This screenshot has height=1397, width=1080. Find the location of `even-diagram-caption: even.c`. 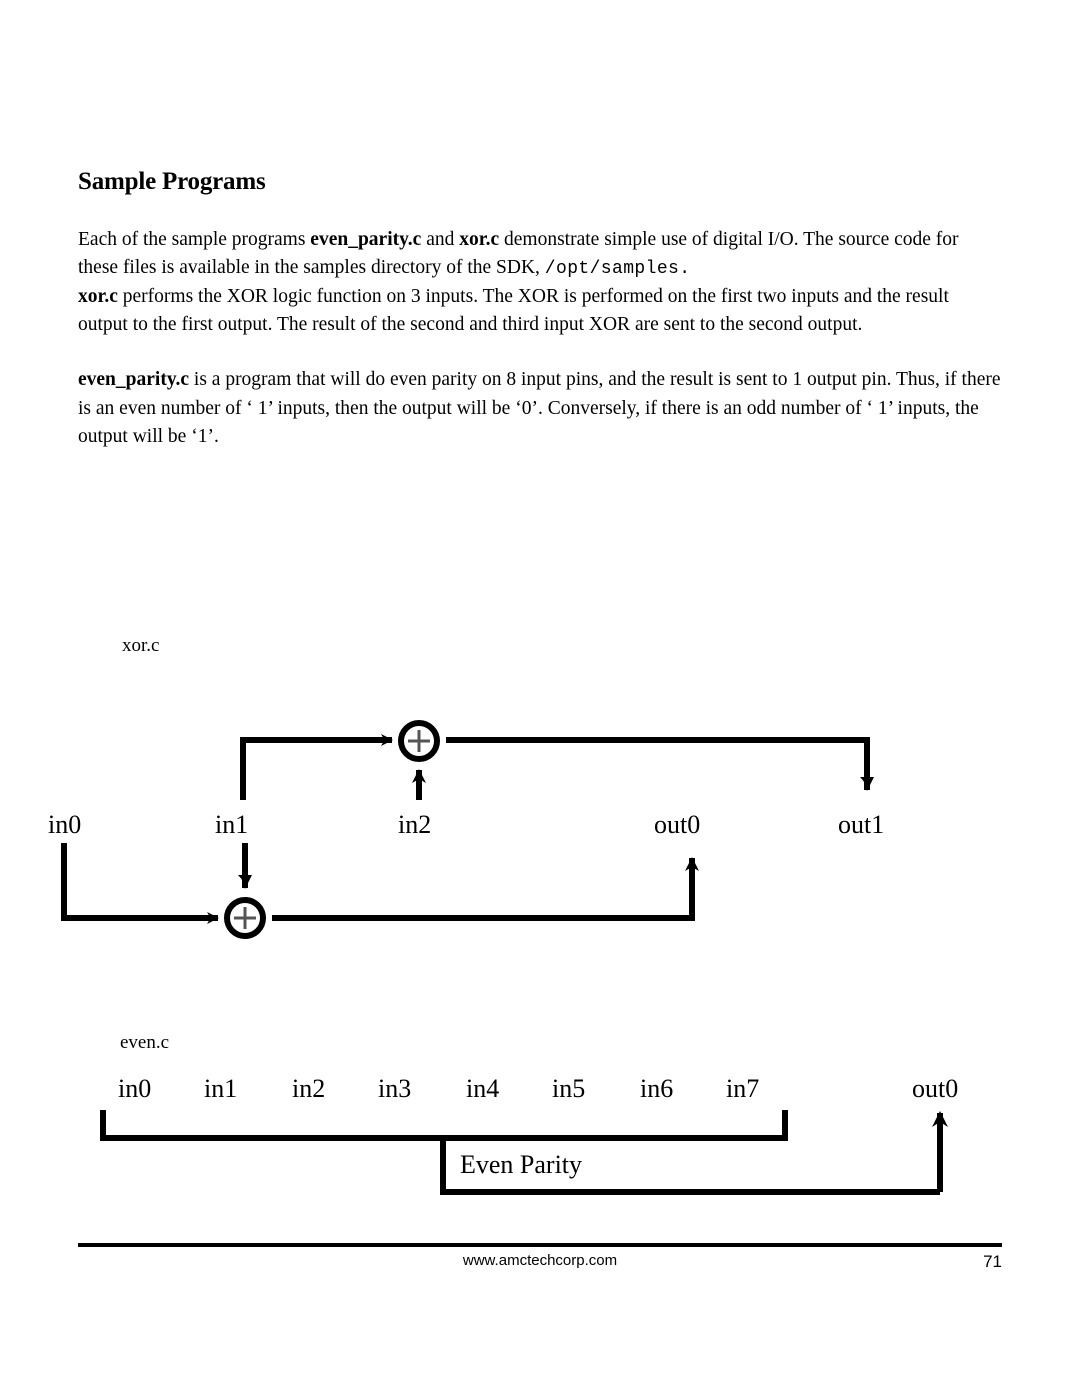

even-diagram-caption: even.c is located at coordinates (145, 1042).